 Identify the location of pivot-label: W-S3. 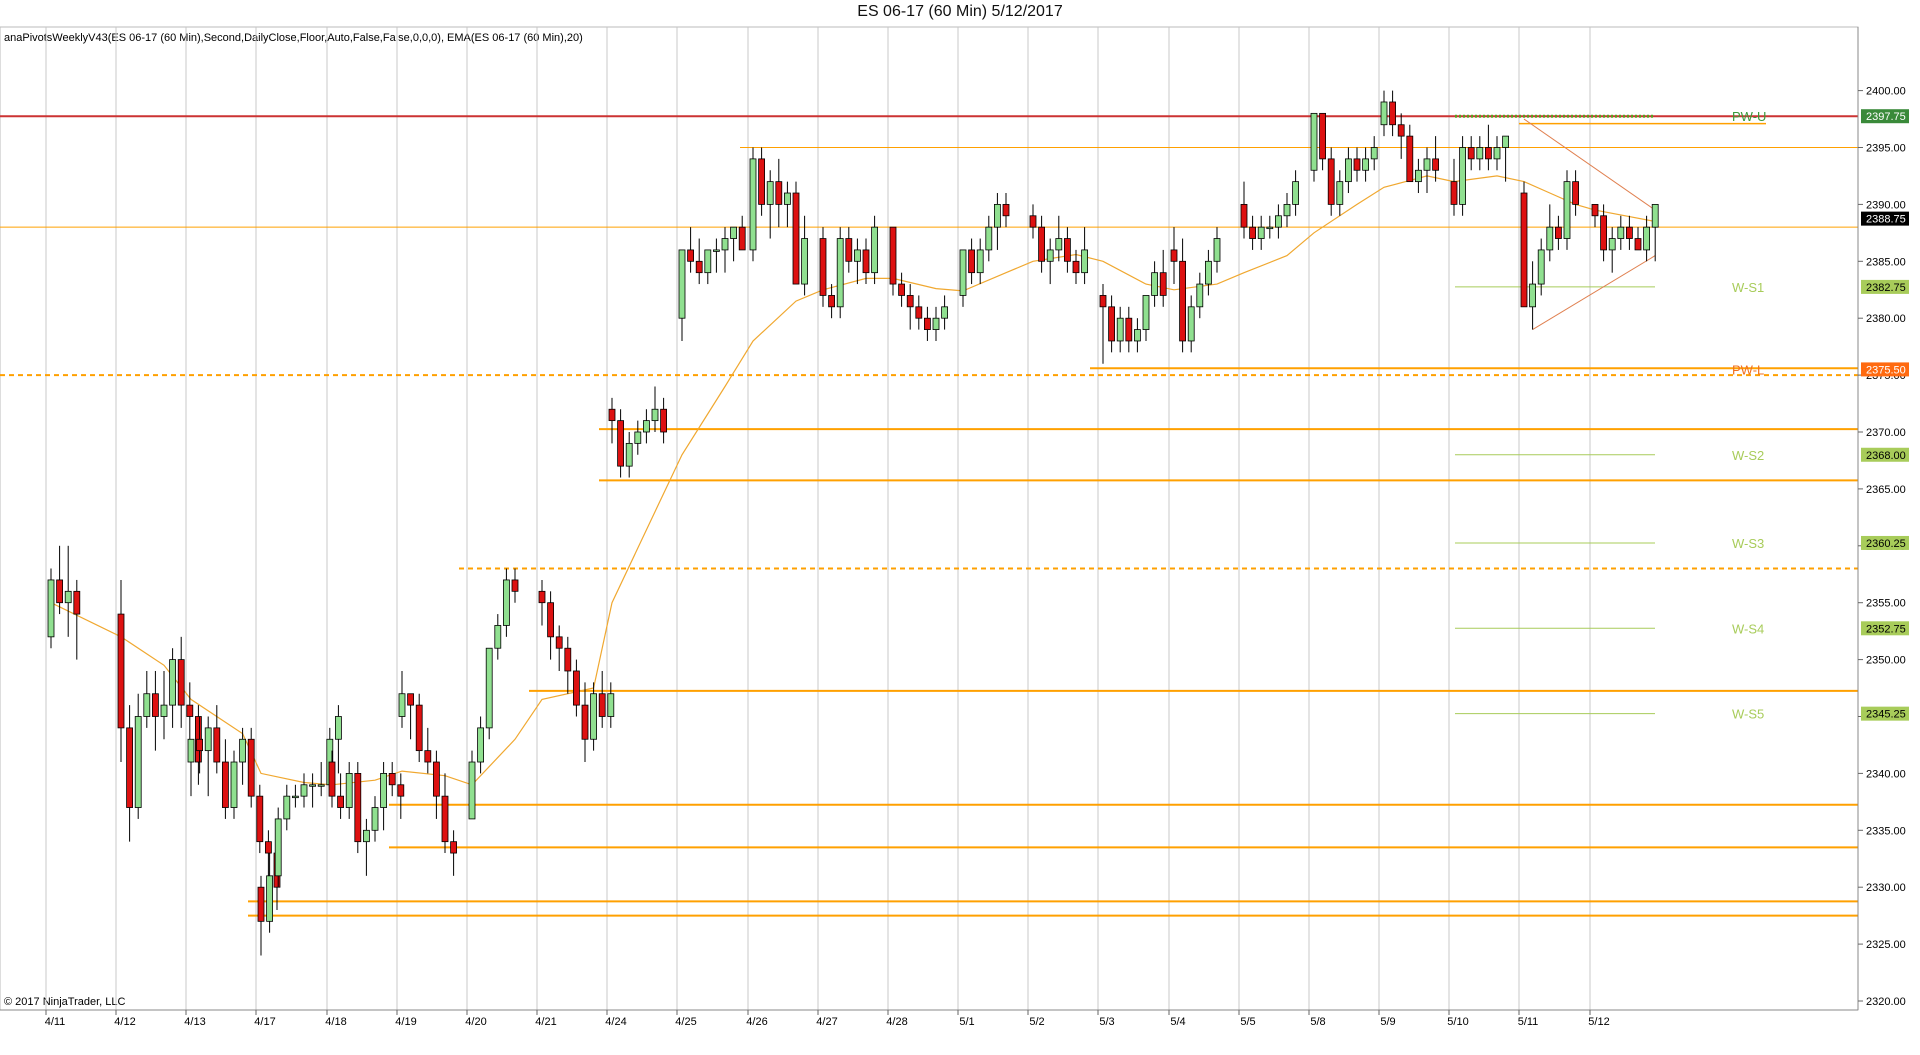
(1748, 543).